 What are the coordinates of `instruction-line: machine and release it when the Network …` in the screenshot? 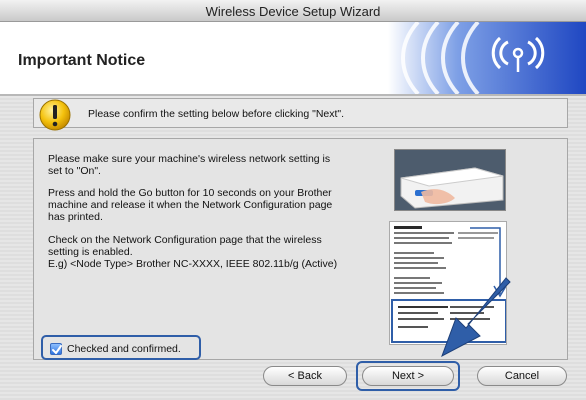 It's located at (190, 205).